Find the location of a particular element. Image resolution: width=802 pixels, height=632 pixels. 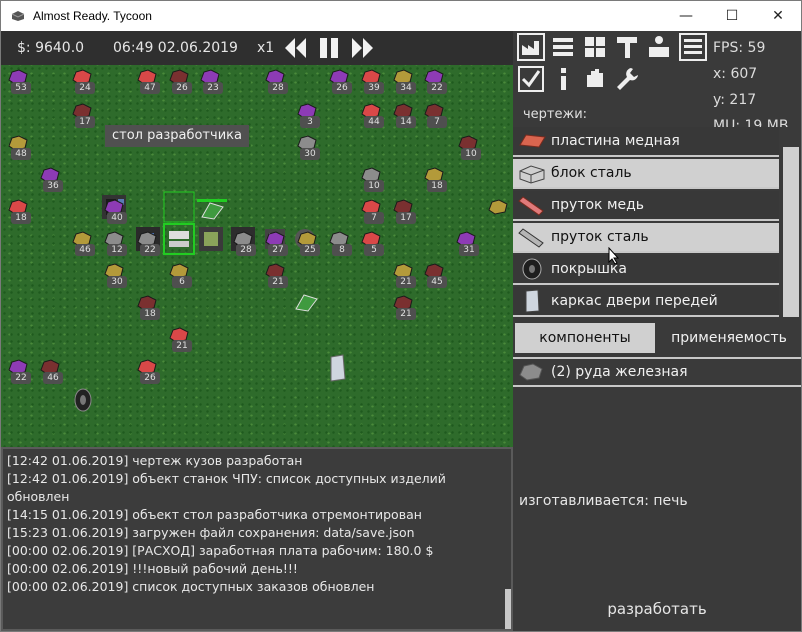

ore-deposit: 45 is located at coordinates (436, 275).